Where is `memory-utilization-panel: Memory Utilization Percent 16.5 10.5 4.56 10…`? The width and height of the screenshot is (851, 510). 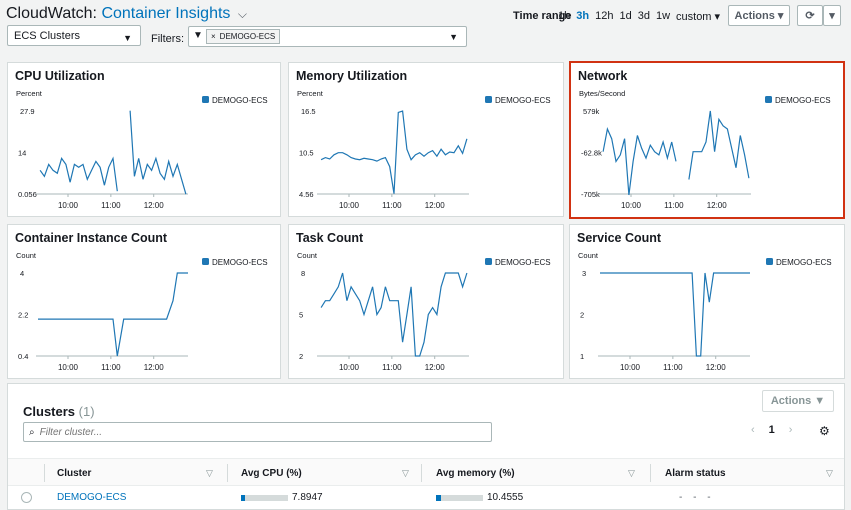 memory-utilization-panel: Memory Utilization Percent 16.5 10.5 4.56 10… is located at coordinates (426, 139).